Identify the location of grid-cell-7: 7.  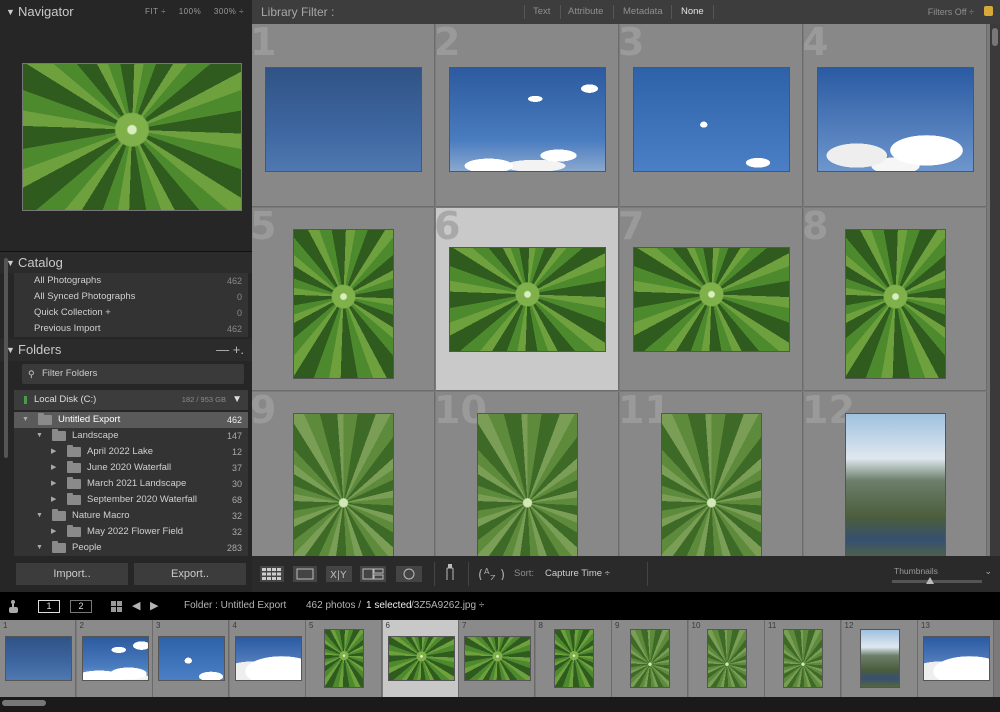
(711, 299).